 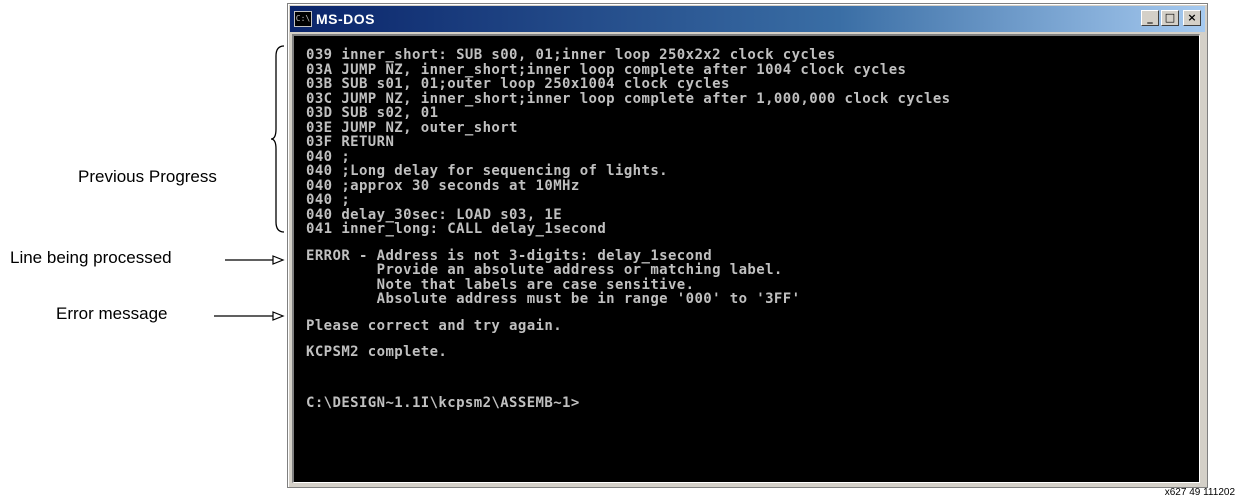 I want to click on window-title: MS-DOS, so click(x=345, y=19).